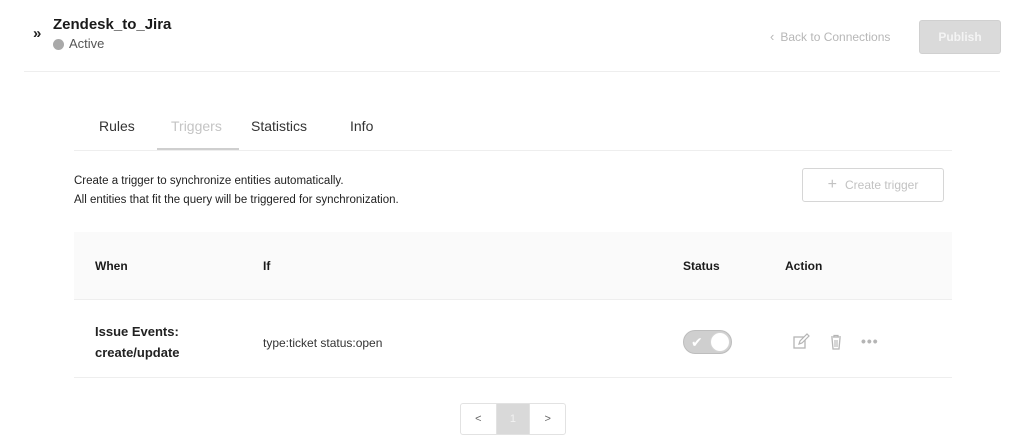 The width and height of the screenshot is (1024, 446). What do you see at coordinates (58, 44) in the screenshot?
I see `status-dot-icon` at bounding box center [58, 44].